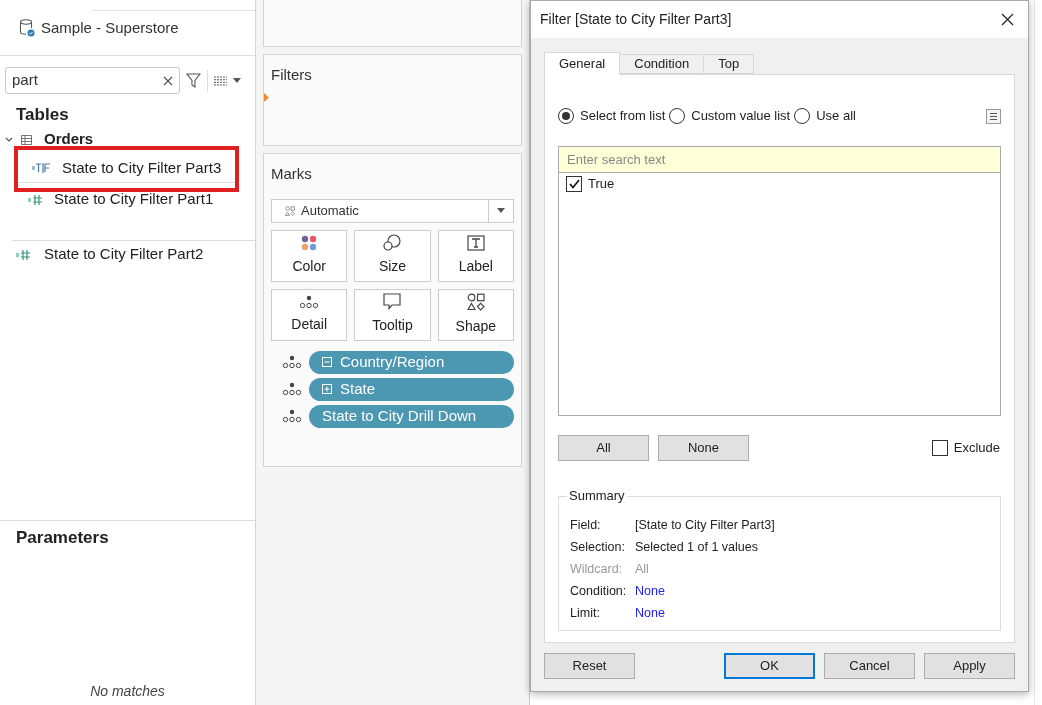  Describe the element at coordinates (128, 691) in the screenshot. I see `empty-message: No matches` at that location.